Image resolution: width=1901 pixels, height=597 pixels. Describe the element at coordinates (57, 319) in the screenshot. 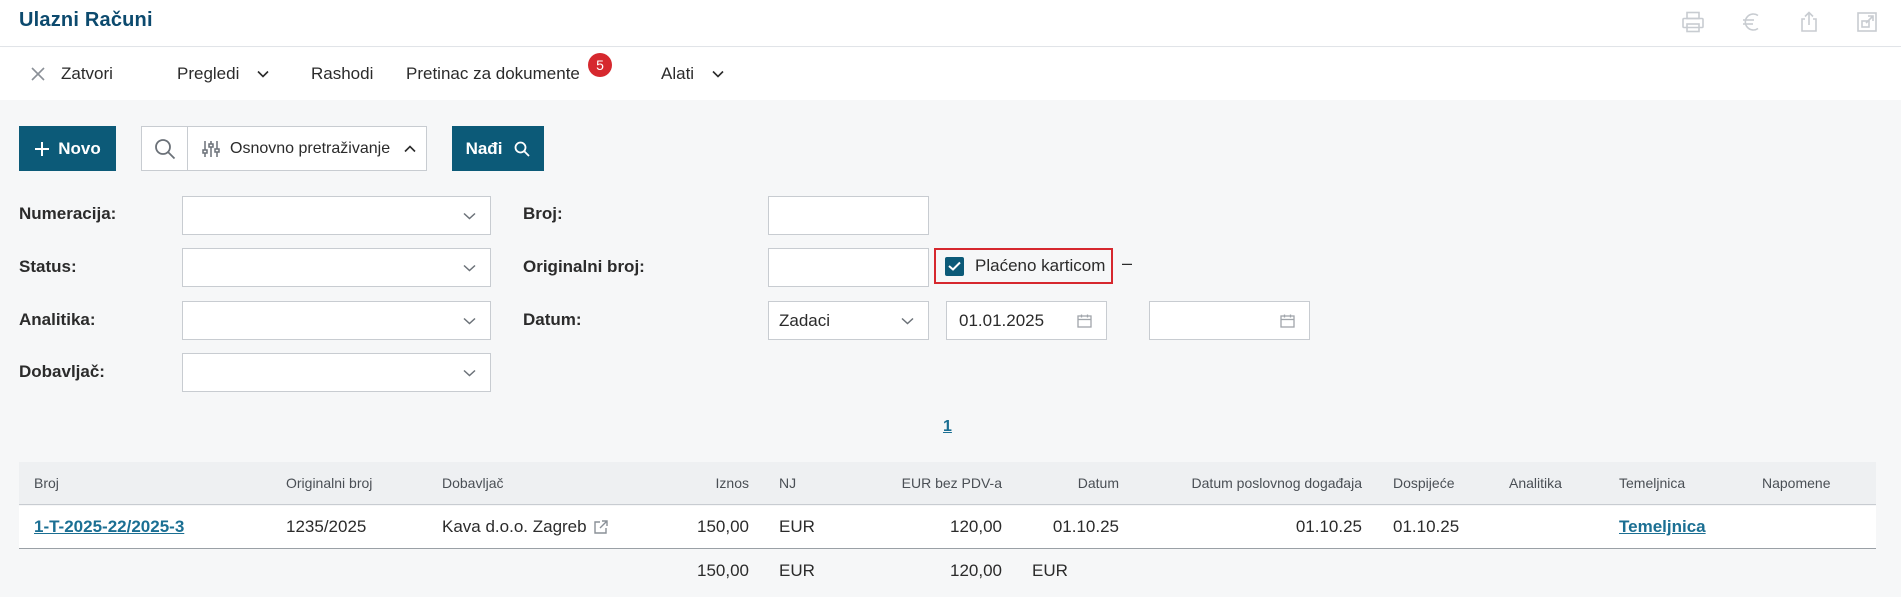

I see `analitika-label: Analitika:` at that location.